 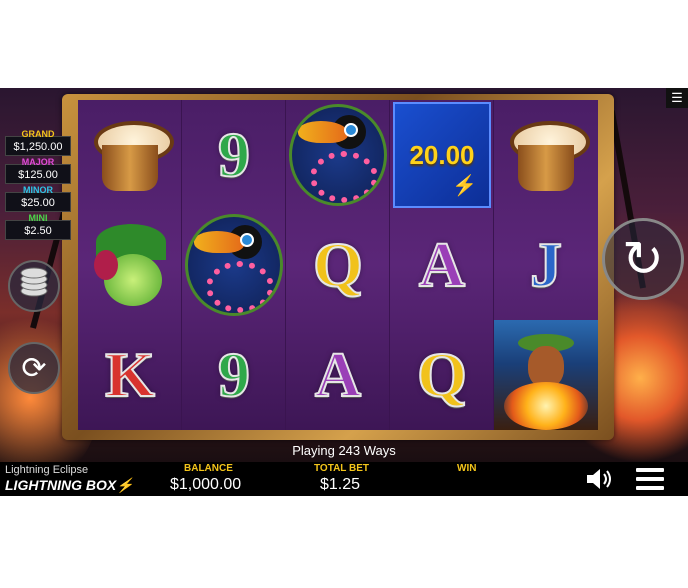 I want to click on win-label: WIN, so click(x=467, y=468).